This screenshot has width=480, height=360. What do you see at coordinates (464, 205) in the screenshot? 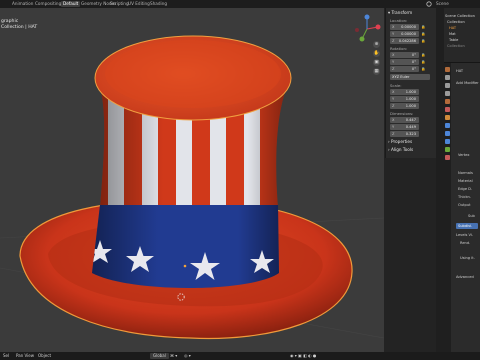
I see `prop-label: Output` at bounding box center [464, 205].